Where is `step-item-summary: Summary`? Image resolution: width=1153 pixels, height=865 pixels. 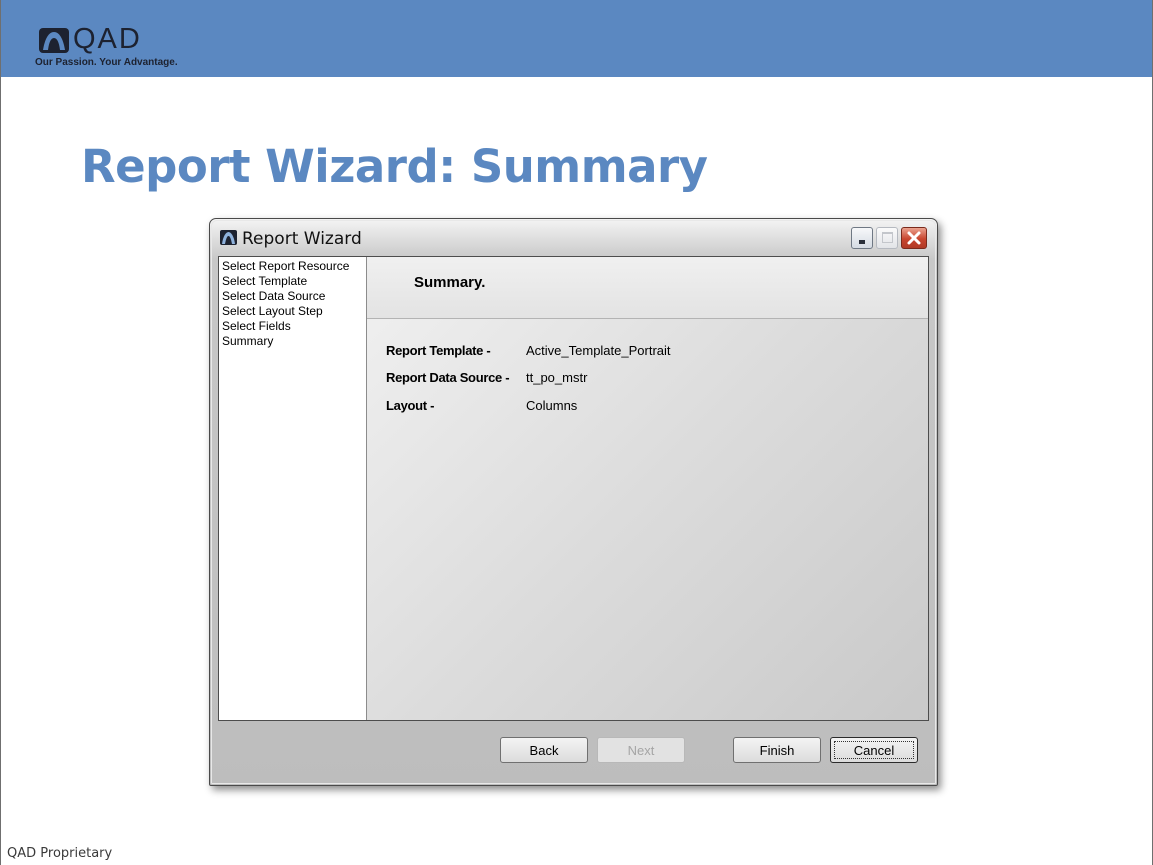 step-item-summary: Summary is located at coordinates (294, 341).